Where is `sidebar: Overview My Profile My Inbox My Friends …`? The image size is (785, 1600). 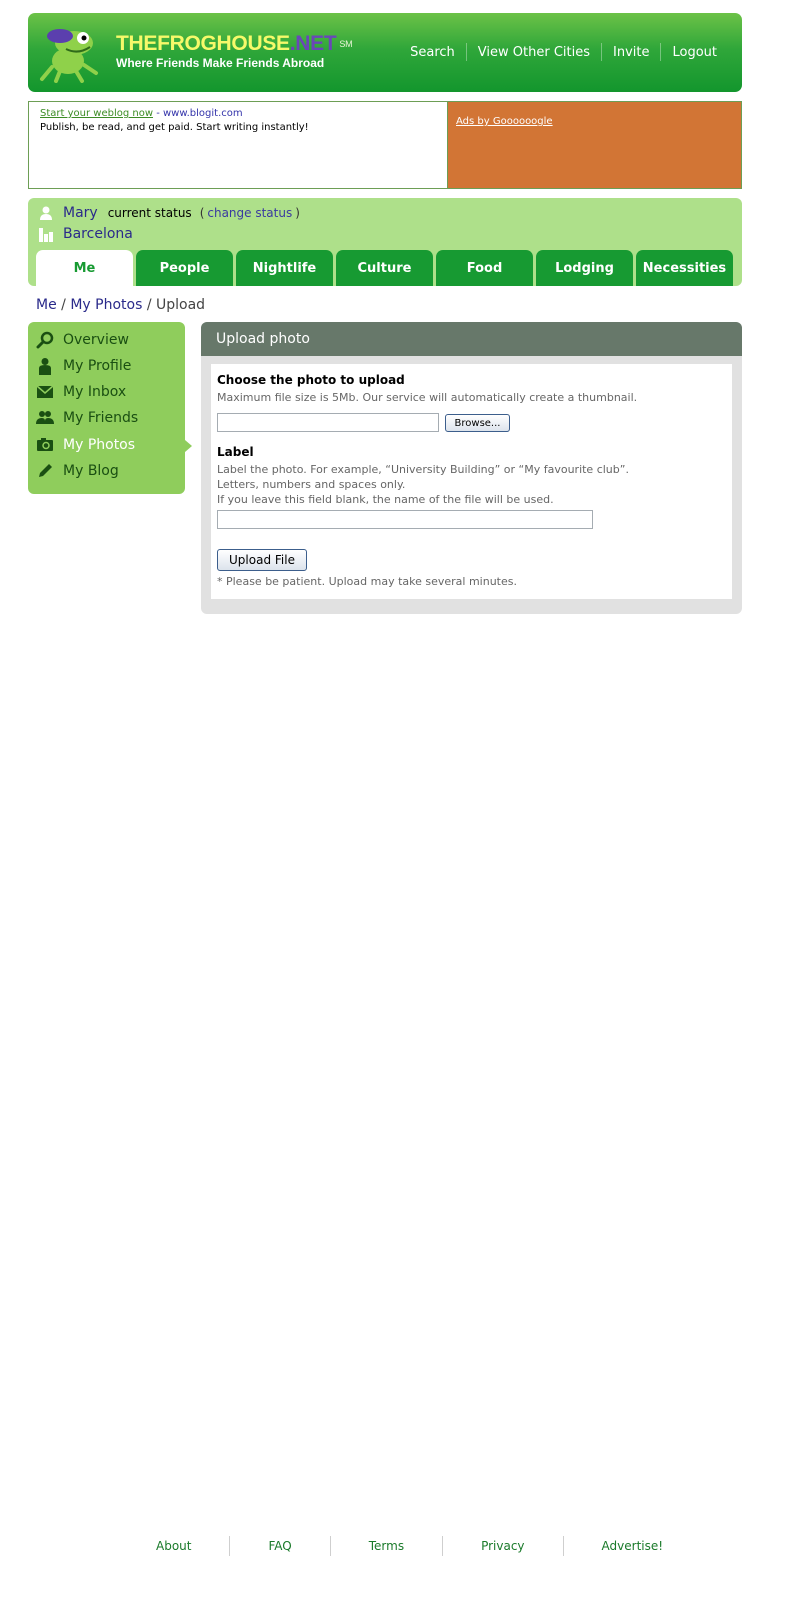
sidebar: Overview My Profile My Inbox My Friends … is located at coordinates (106, 408).